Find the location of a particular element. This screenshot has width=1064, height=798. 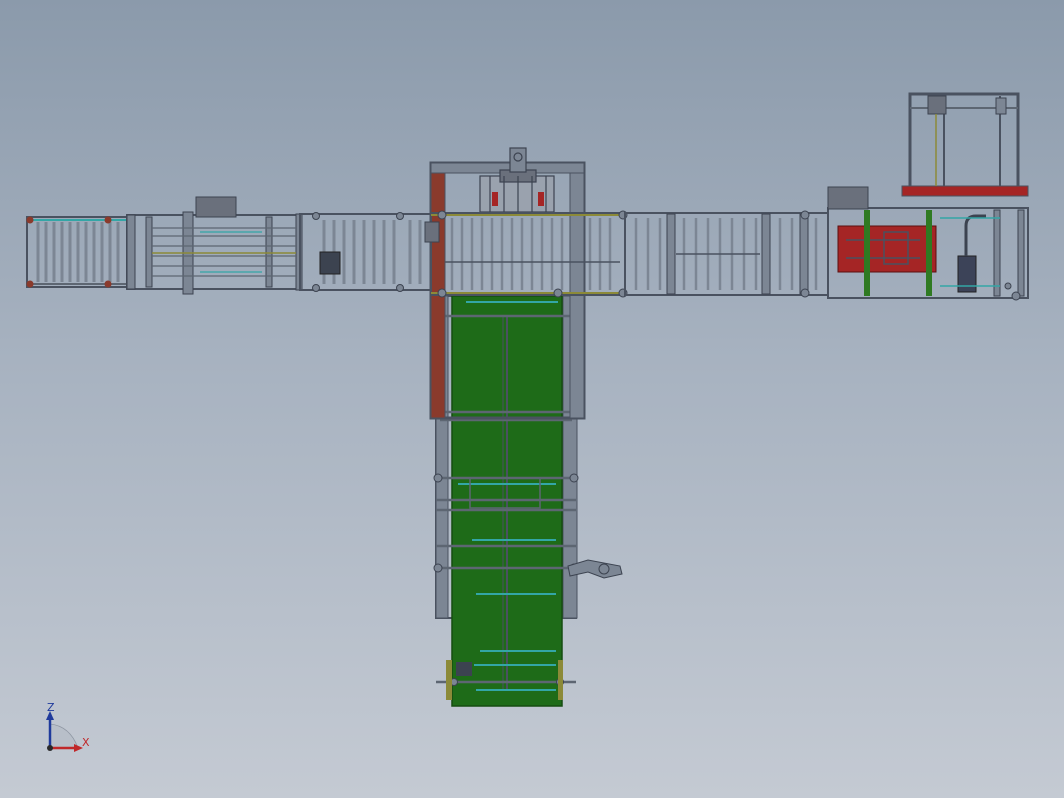

belt-olive-guide-left is located at coordinates (449, 680).